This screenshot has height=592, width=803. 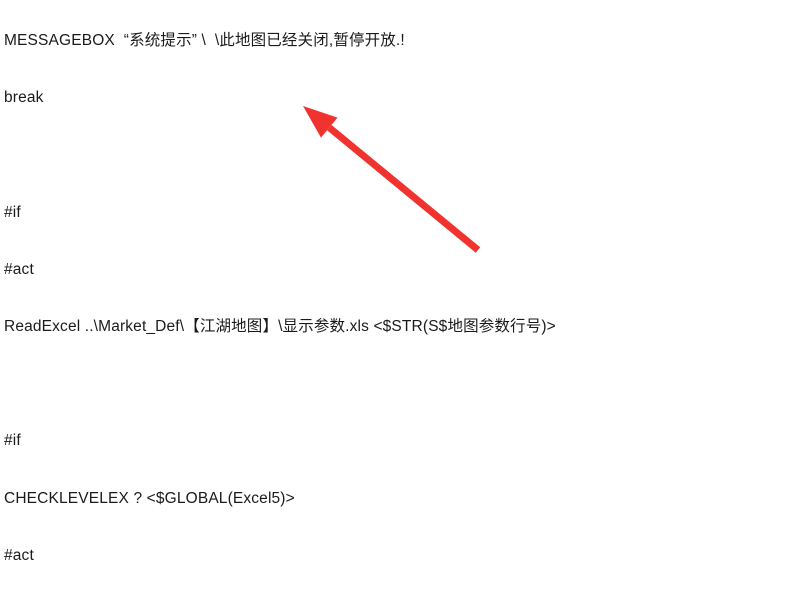 I want to click on code-line: CHECKLEVELEX ? <$GLOBAL(Excel5)>, so click(x=149, y=498).